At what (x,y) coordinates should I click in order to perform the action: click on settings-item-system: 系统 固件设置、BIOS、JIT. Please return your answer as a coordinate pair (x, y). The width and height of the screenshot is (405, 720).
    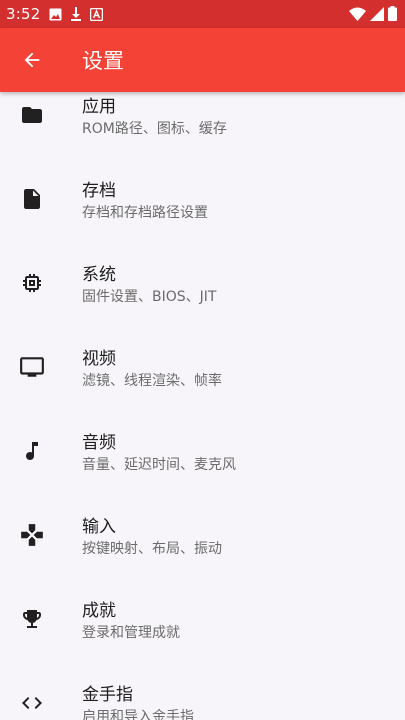
    Looking at the image, I should click on (202, 282).